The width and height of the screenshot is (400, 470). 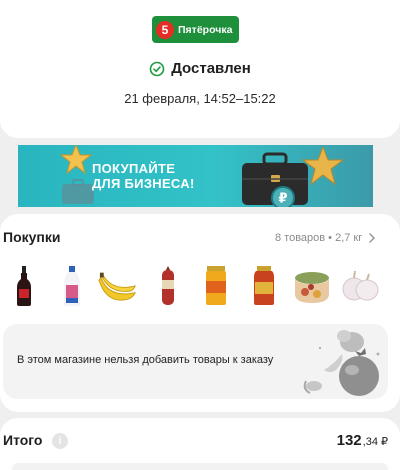 What do you see at coordinates (205, 29) in the screenshot?
I see `store-name: Пятёрочка` at bounding box center [205, 29].